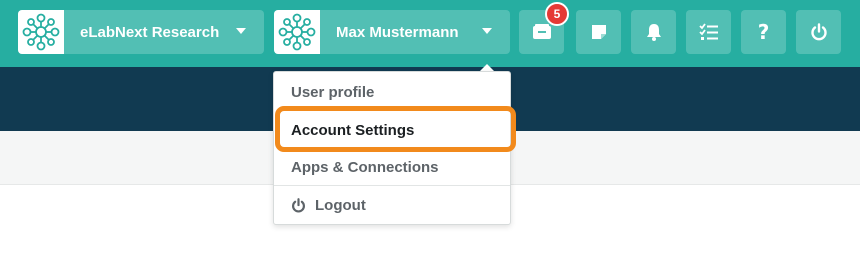  I want to click on tasks-button, so click(708, 32).